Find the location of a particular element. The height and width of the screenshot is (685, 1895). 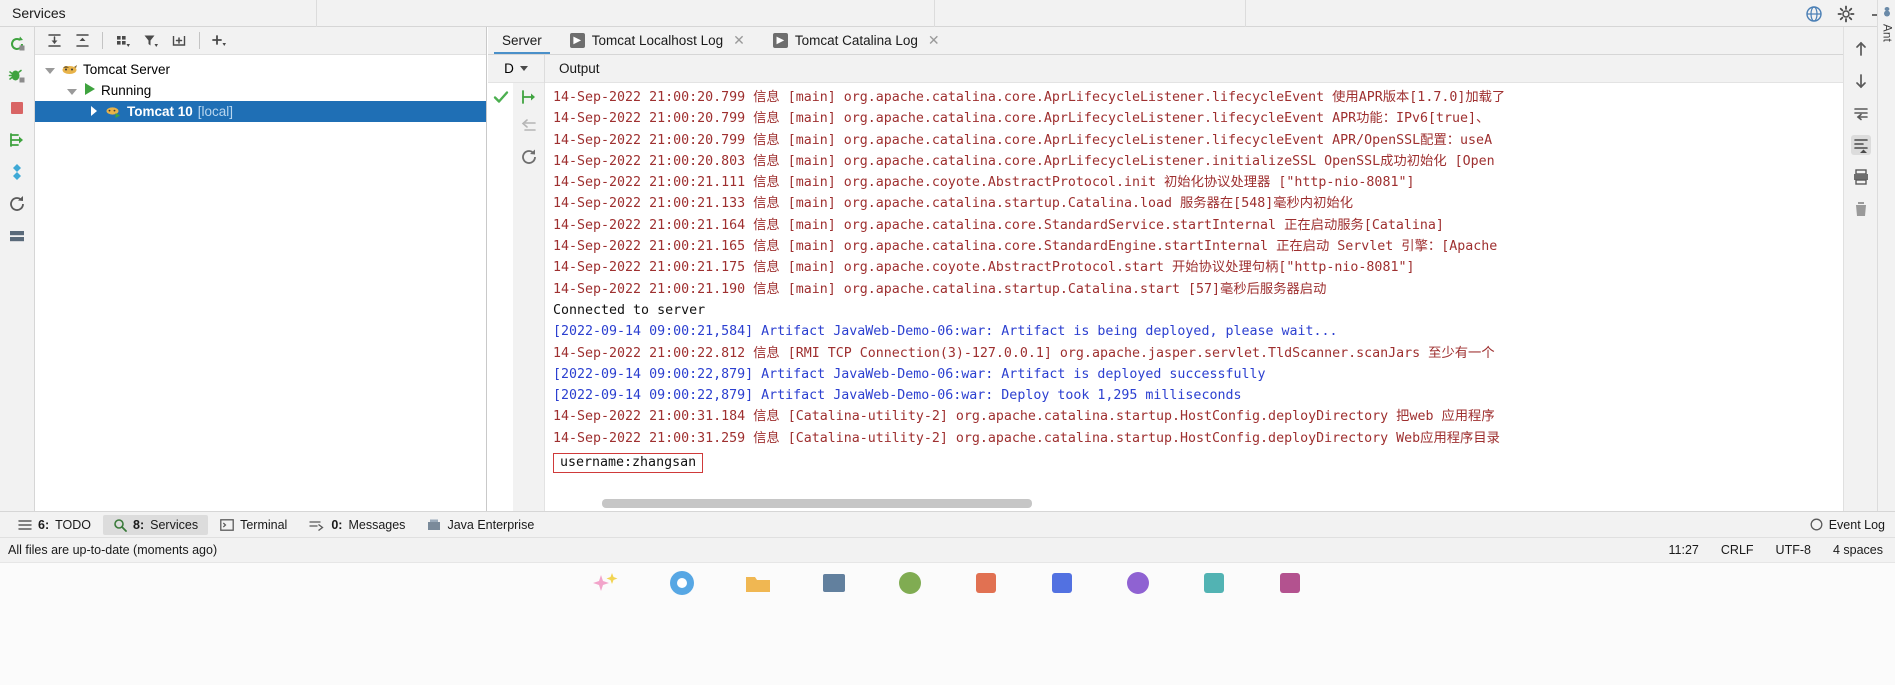

bottom-item-messages: 0: Messages is located at coordinates (357, 525).